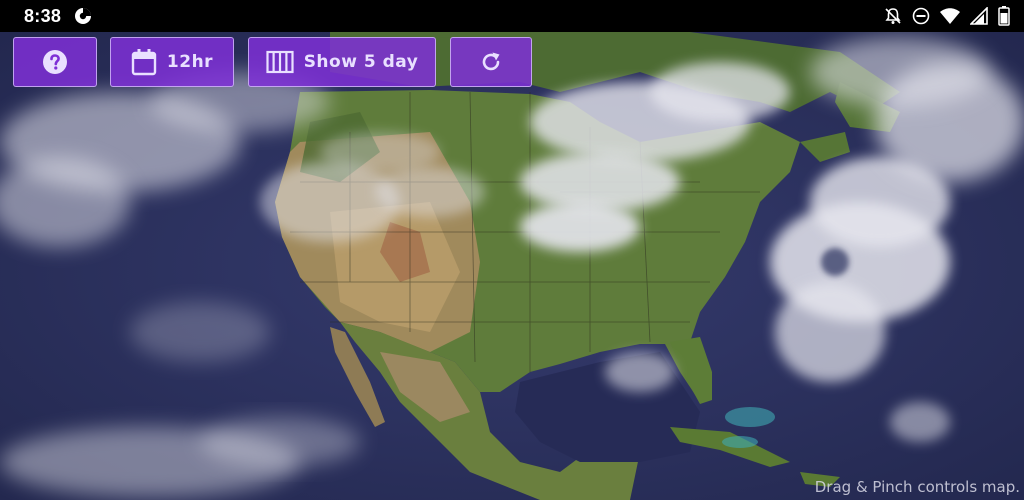 The width and height of the screenshot is (1024, 500). What do you see at coordinates (921, 16) in the screenshot?
I see `do-not-disturb-icon` at bounding box center [921, 16].